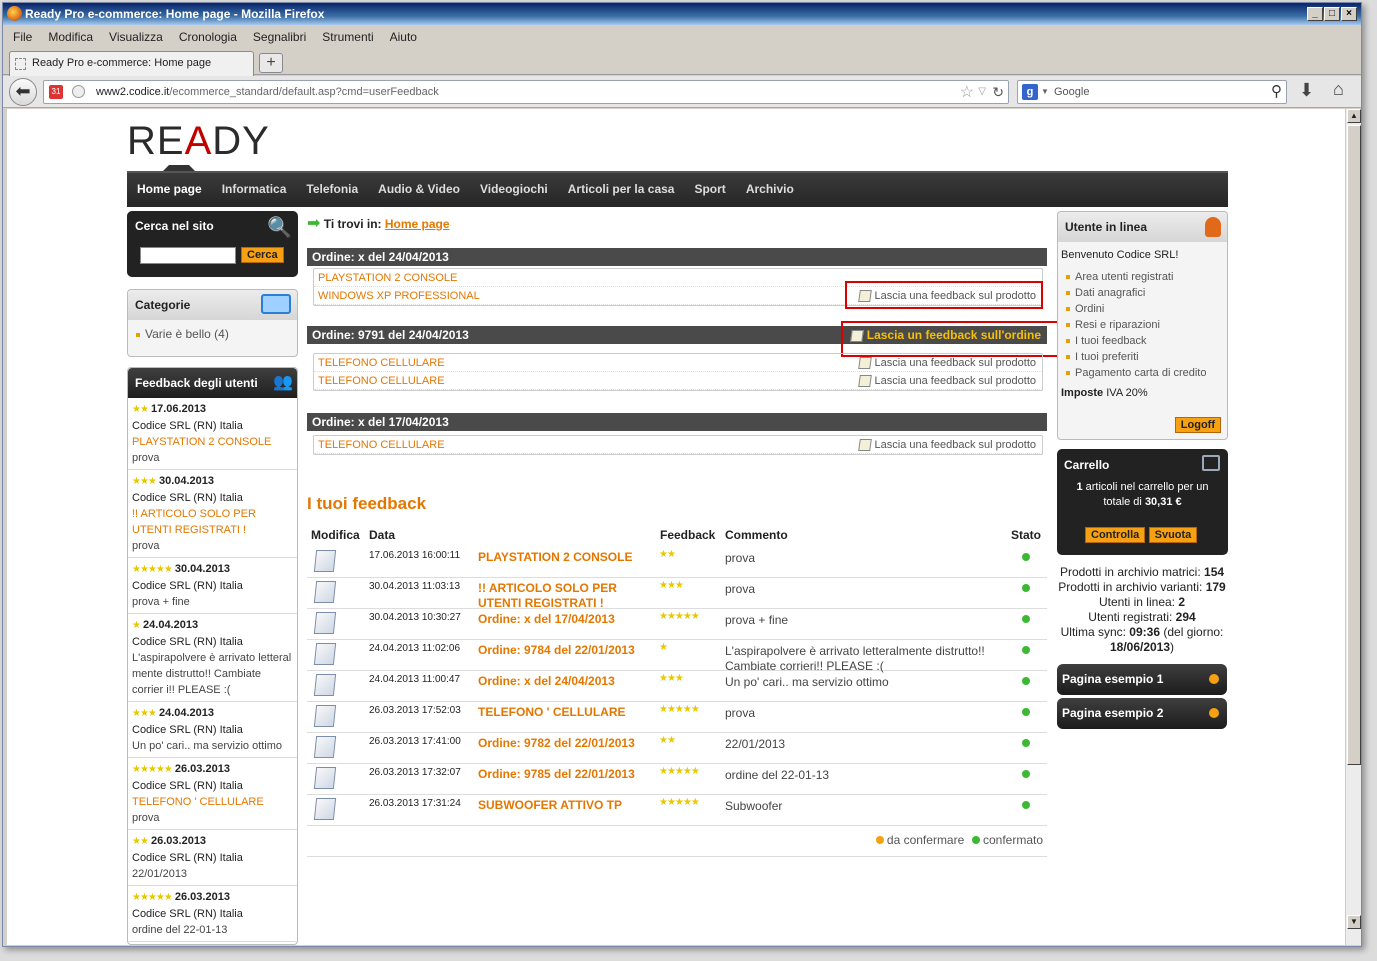  Describe the element at coordinates (563, 557) in the screenshot. I see `feedback-row-item: PLAYSTATION 2 CONSOLE` at that location.